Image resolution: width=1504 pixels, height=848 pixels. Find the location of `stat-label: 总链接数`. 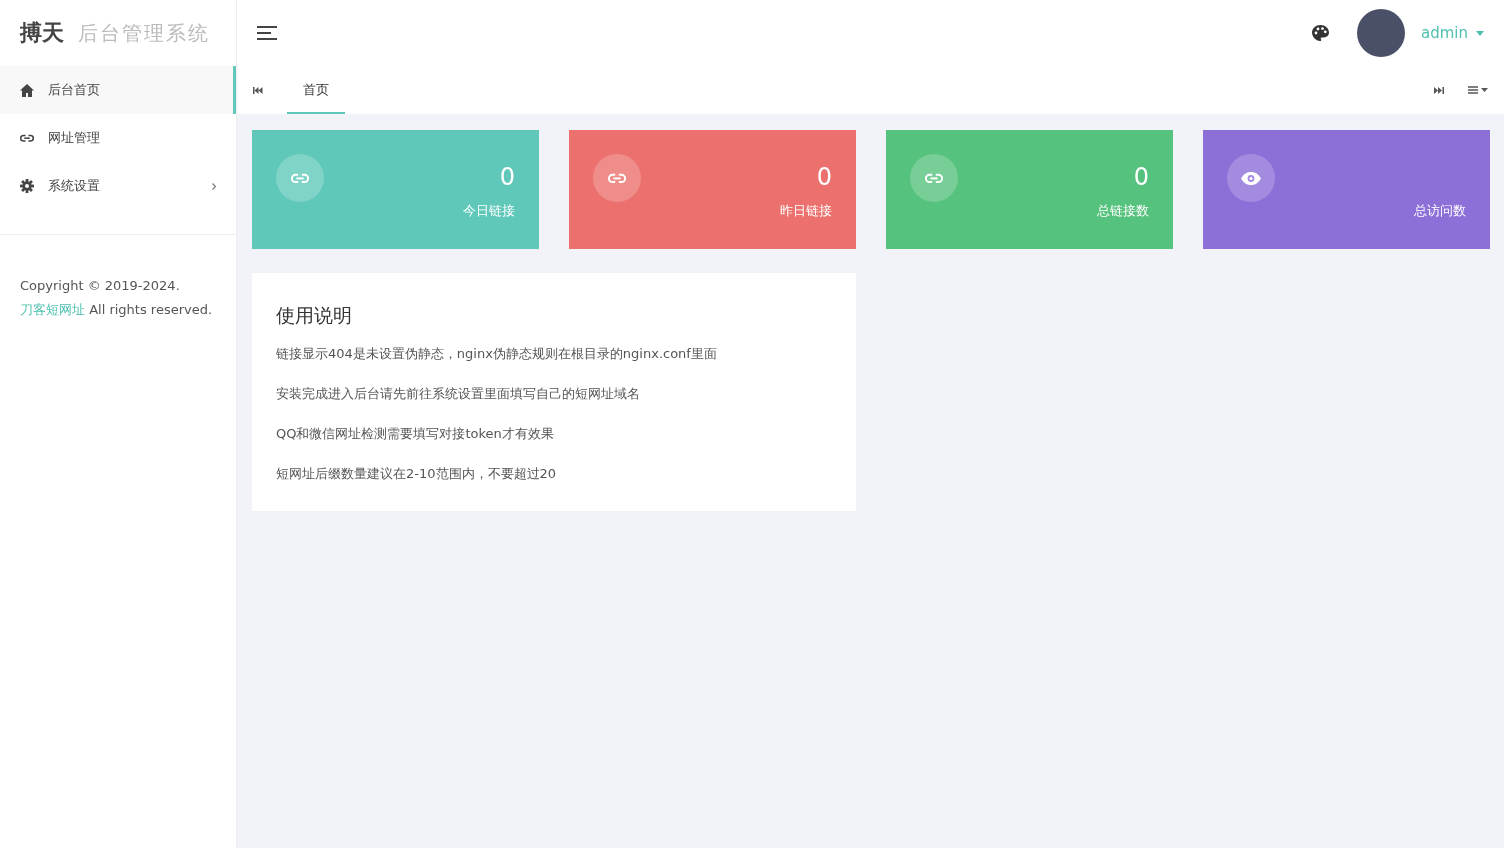

stat-label: 总链接数 is located at coordinates (1123, 211).